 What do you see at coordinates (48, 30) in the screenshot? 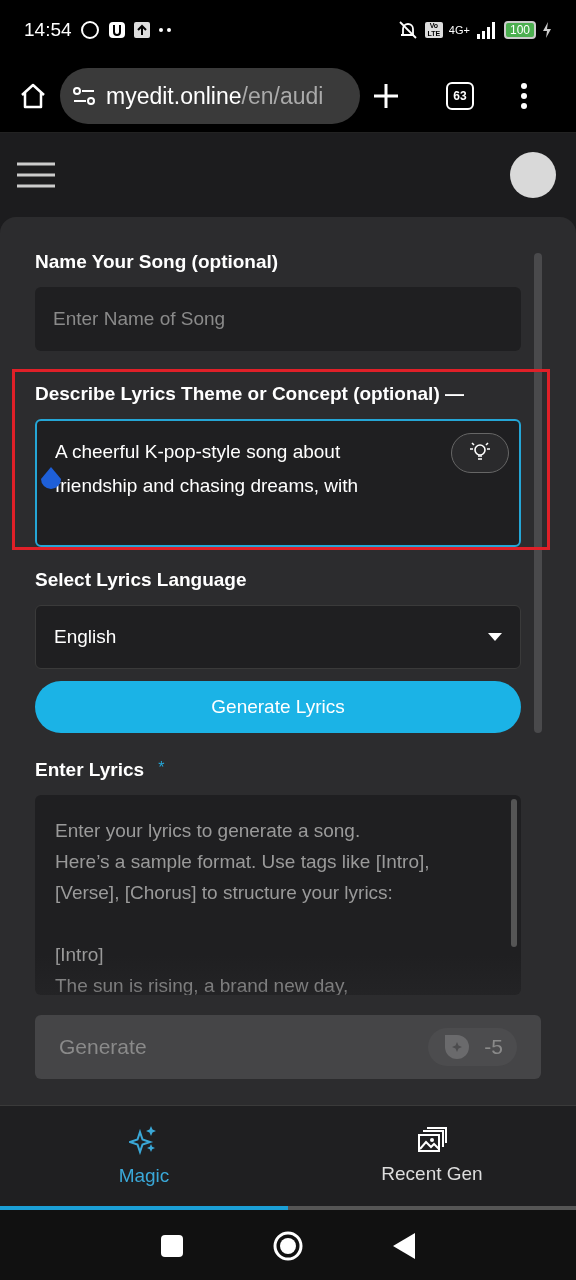
I see `status-time: 14:54` at bounding box center [48, 30].